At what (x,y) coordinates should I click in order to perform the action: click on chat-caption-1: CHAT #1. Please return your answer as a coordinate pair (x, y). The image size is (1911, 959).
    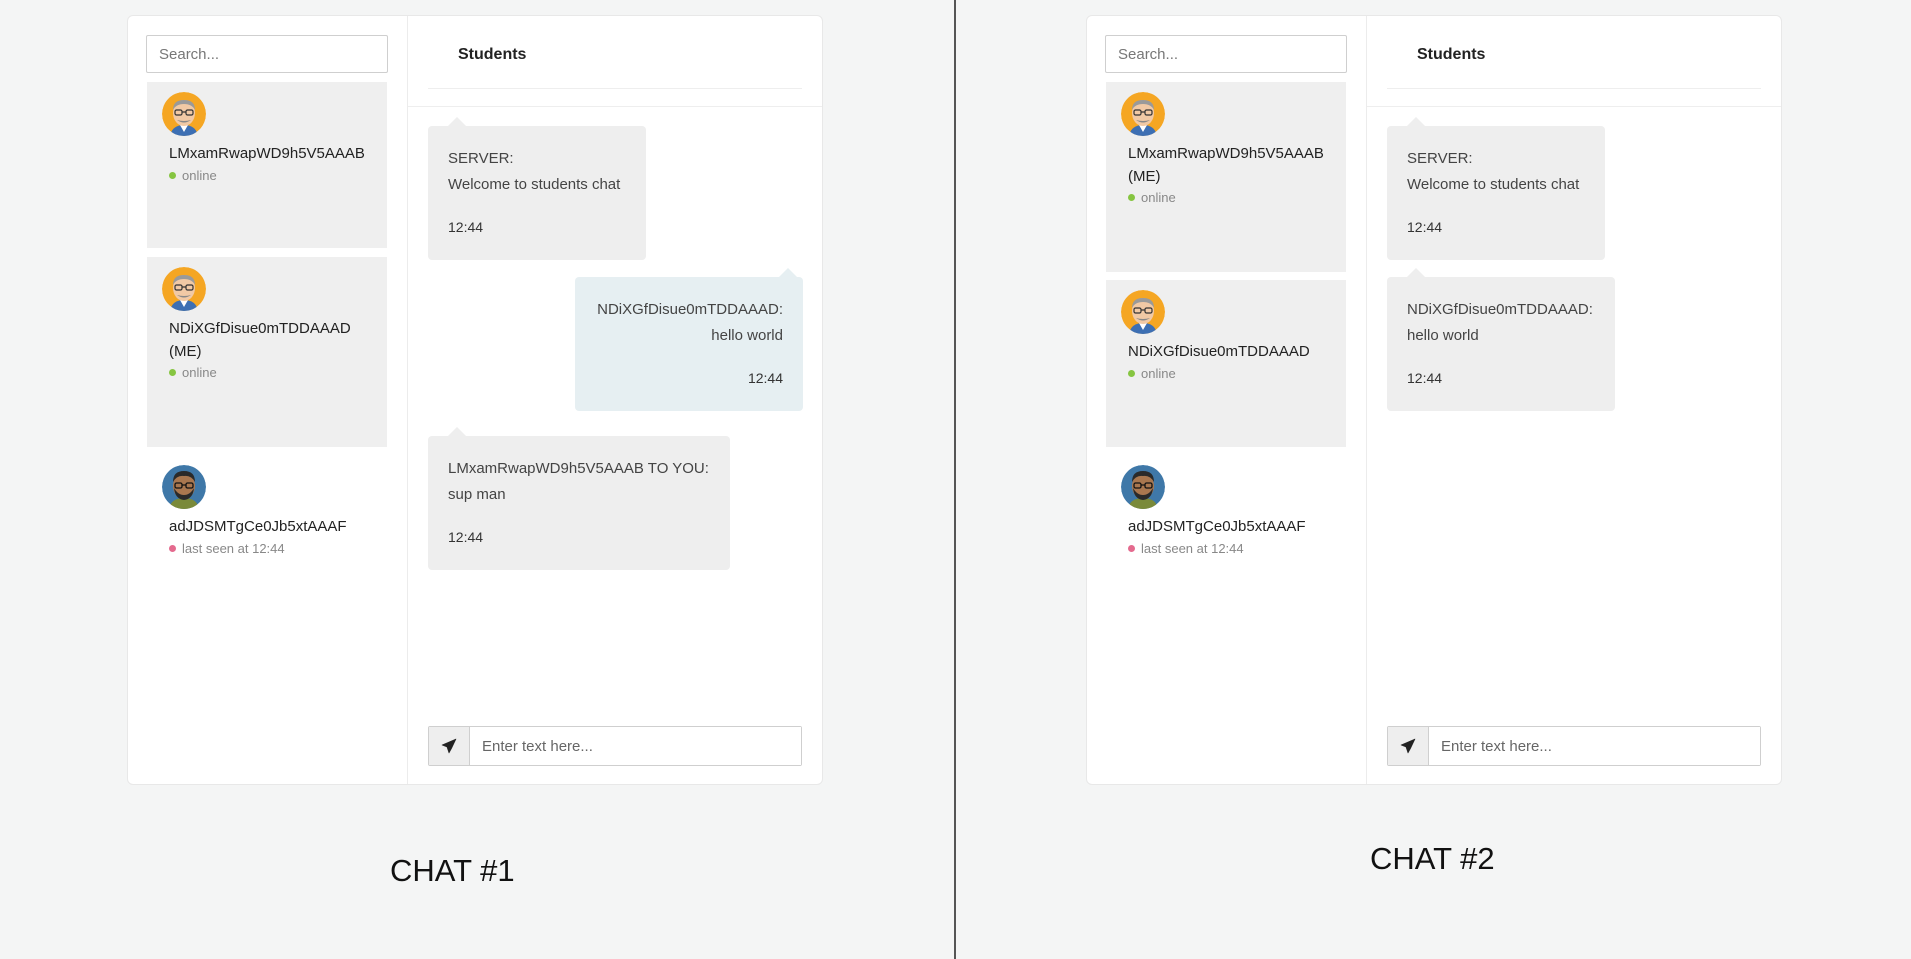
    Looking at the image, I should click on (452, 870).